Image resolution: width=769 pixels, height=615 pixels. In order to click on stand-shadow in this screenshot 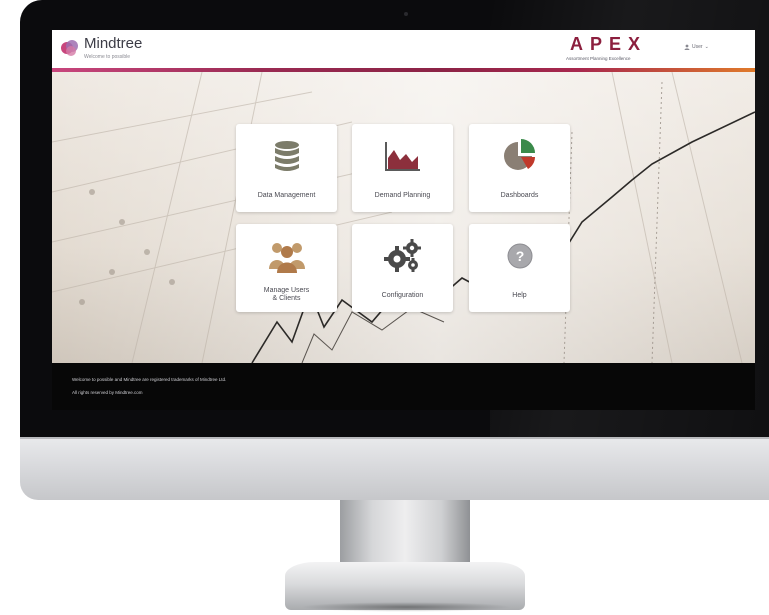, I will do `click(406, 607)`.